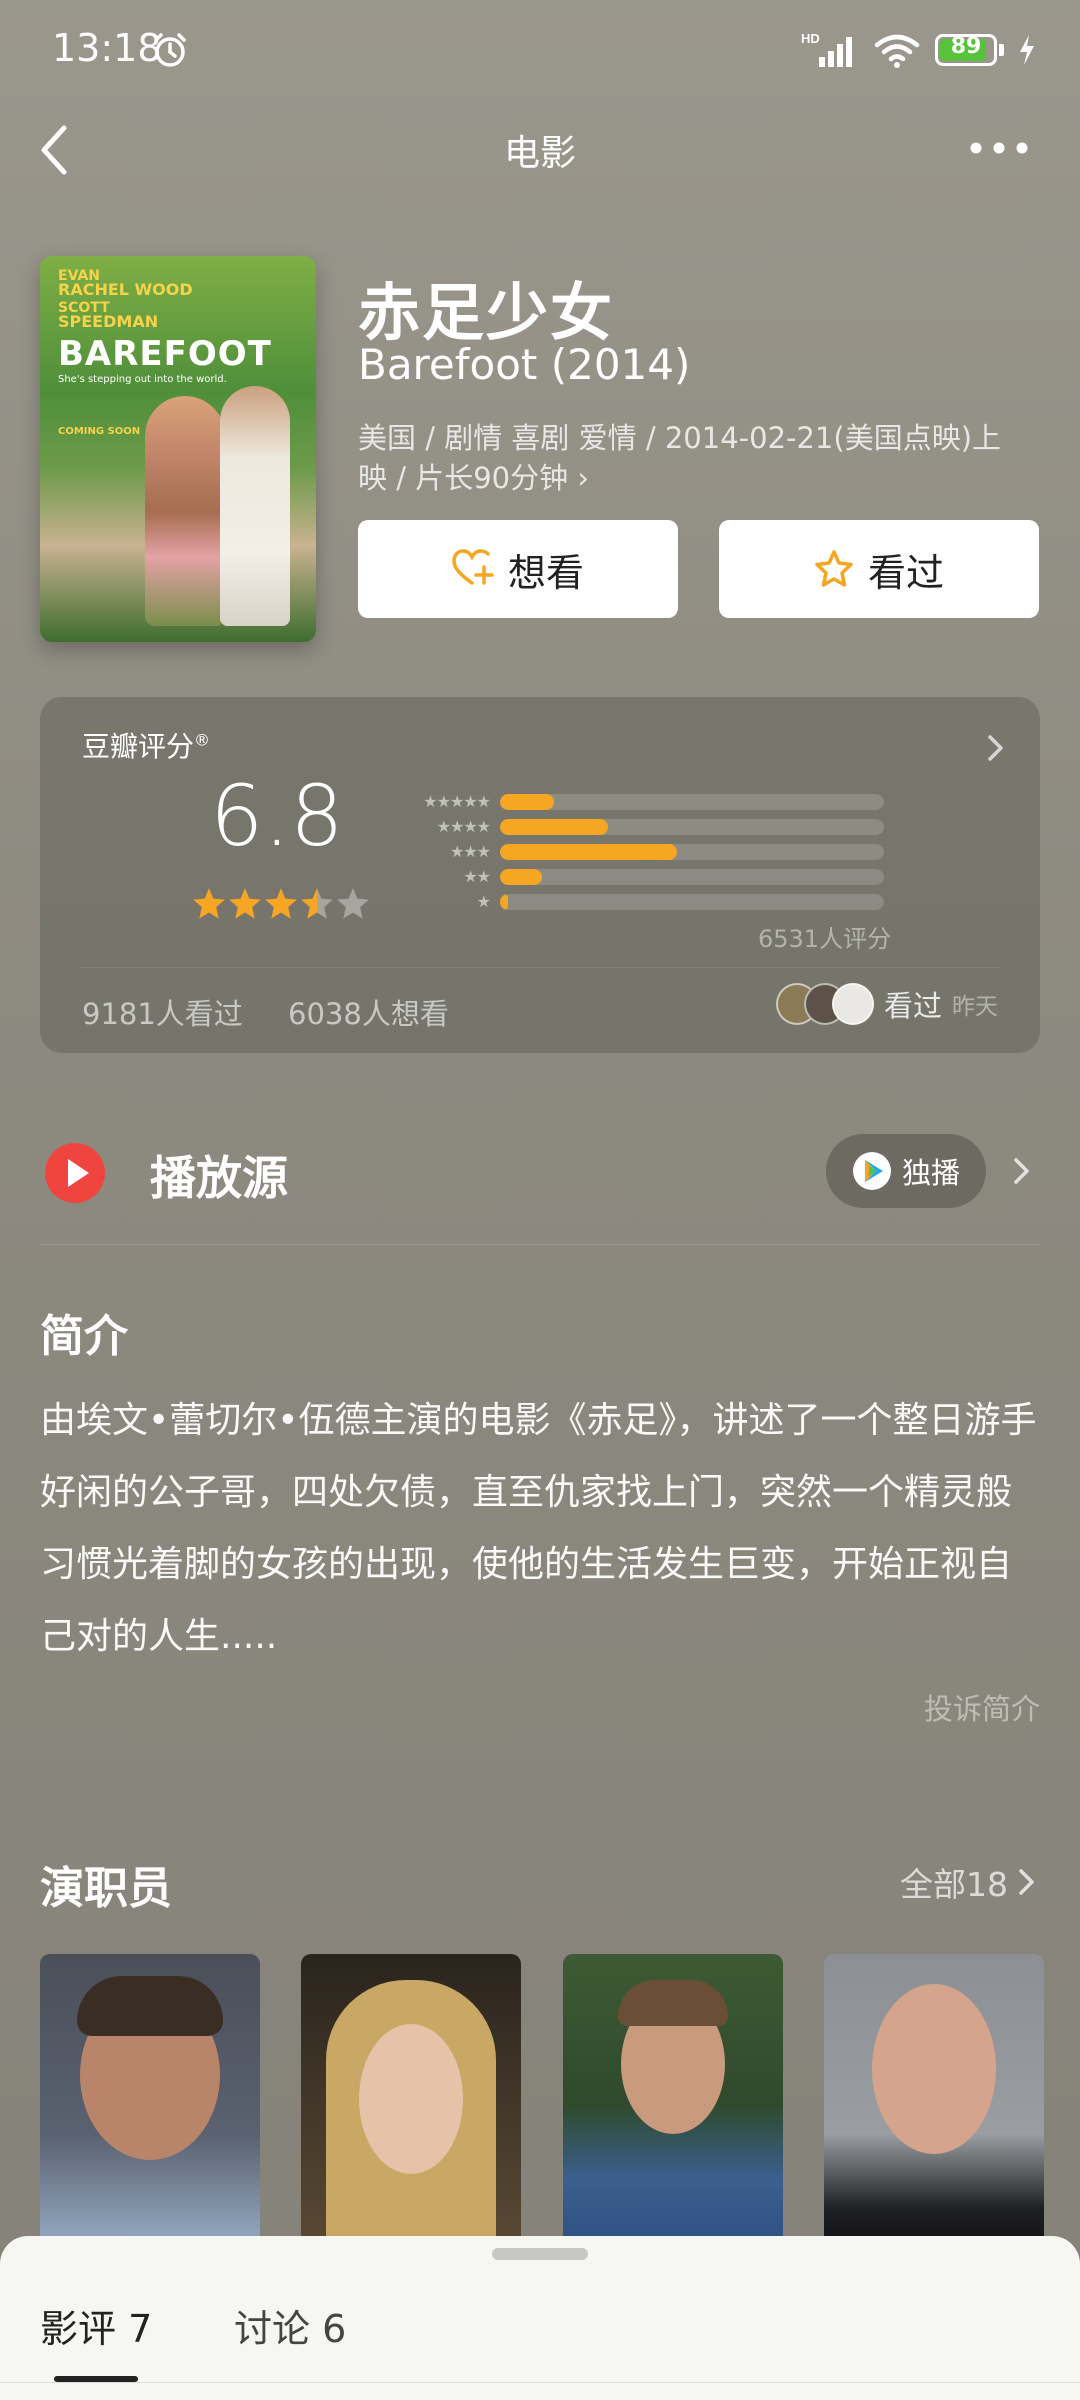 The height and width of the screenshot is (2400, 1080). What do you see at coordinates (463, 826) in the screenshot?
I see `rating-dist-stars: ★★★★` at bounding box center [463, 826].